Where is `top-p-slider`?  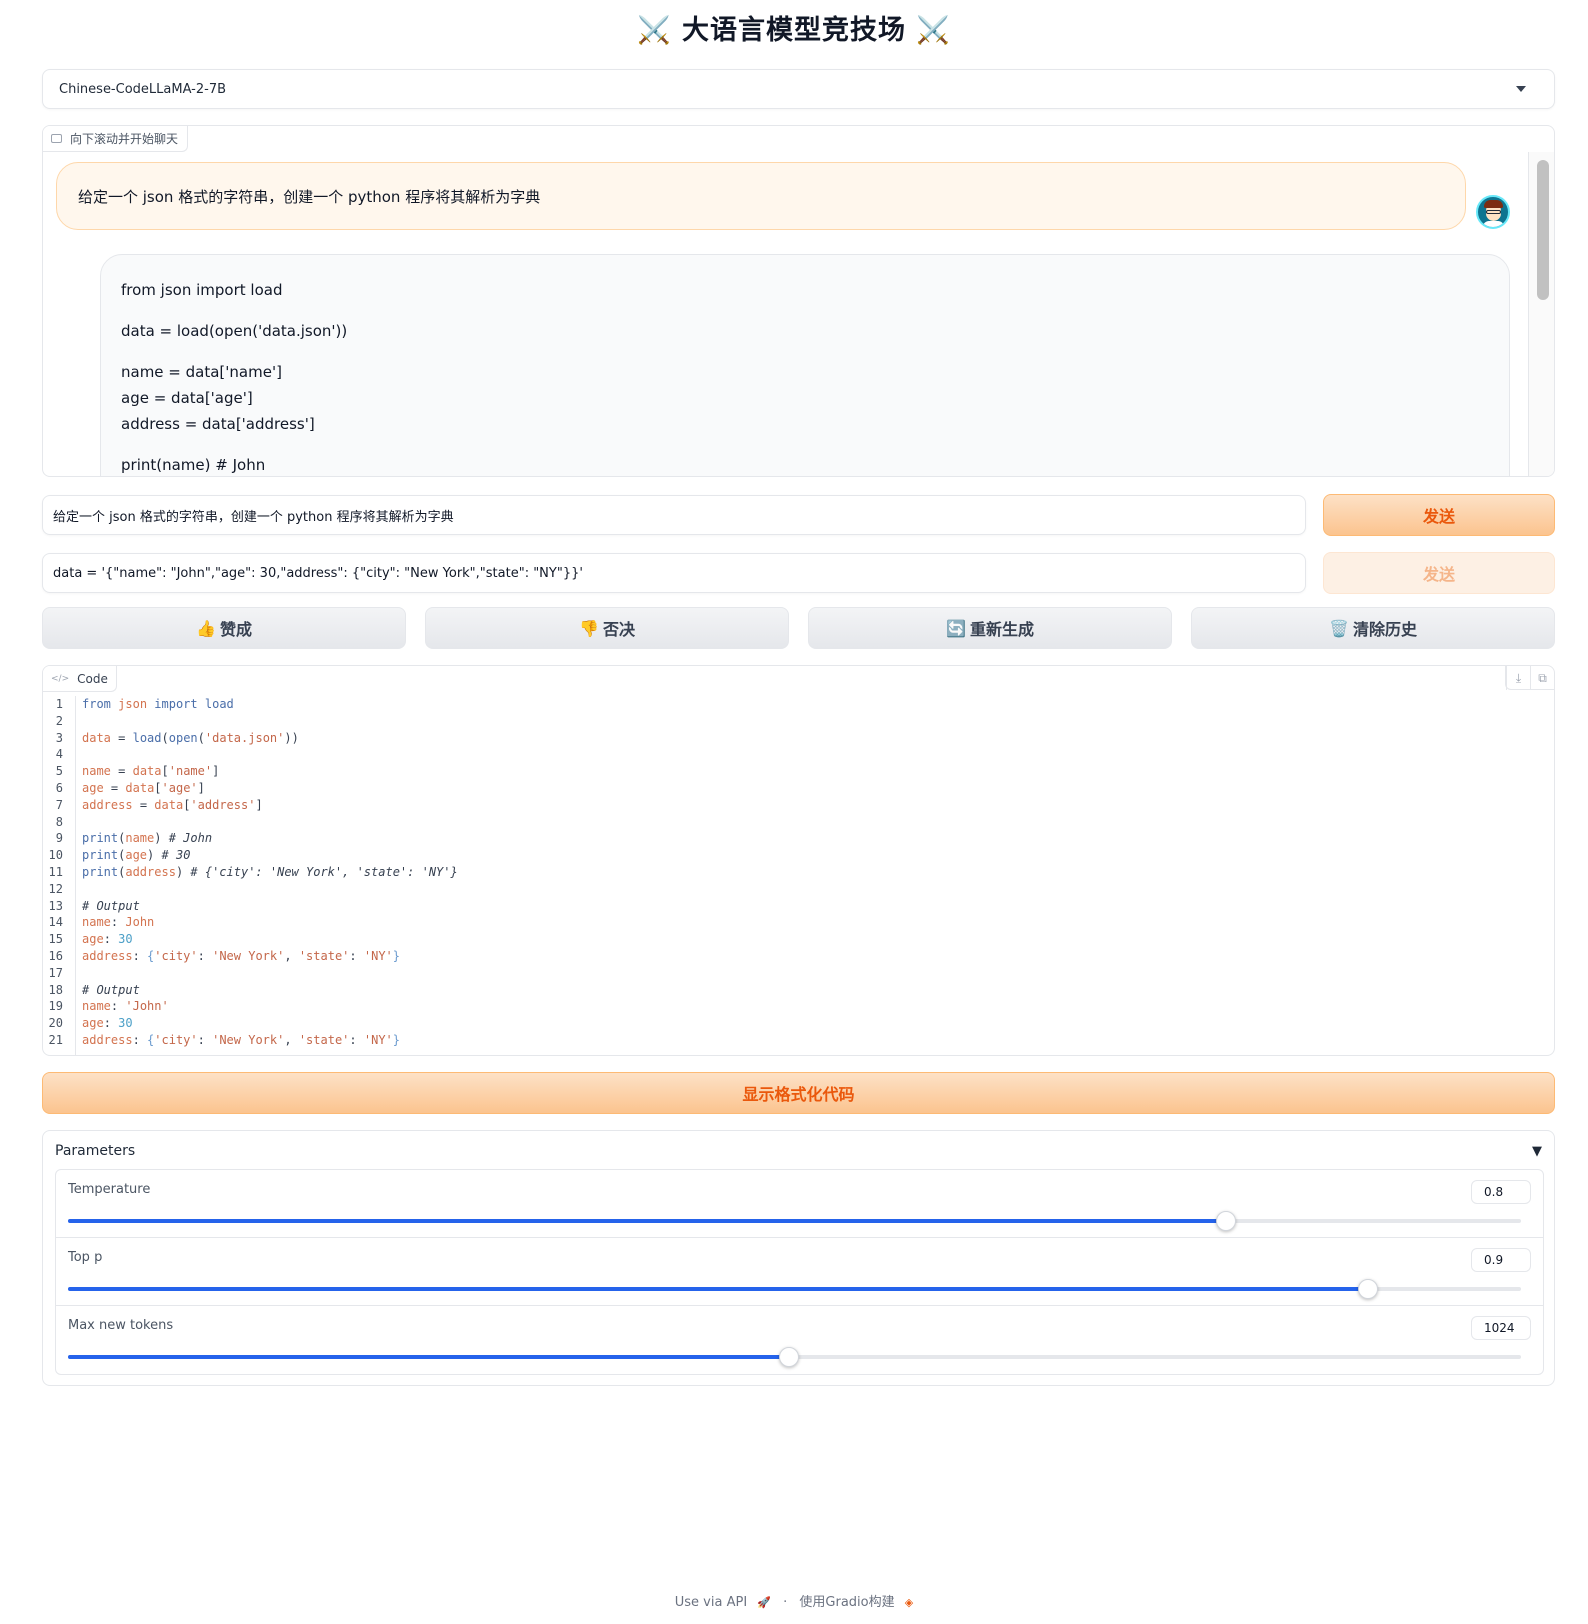 top-p-slider is located at coordinates (794, 1289).